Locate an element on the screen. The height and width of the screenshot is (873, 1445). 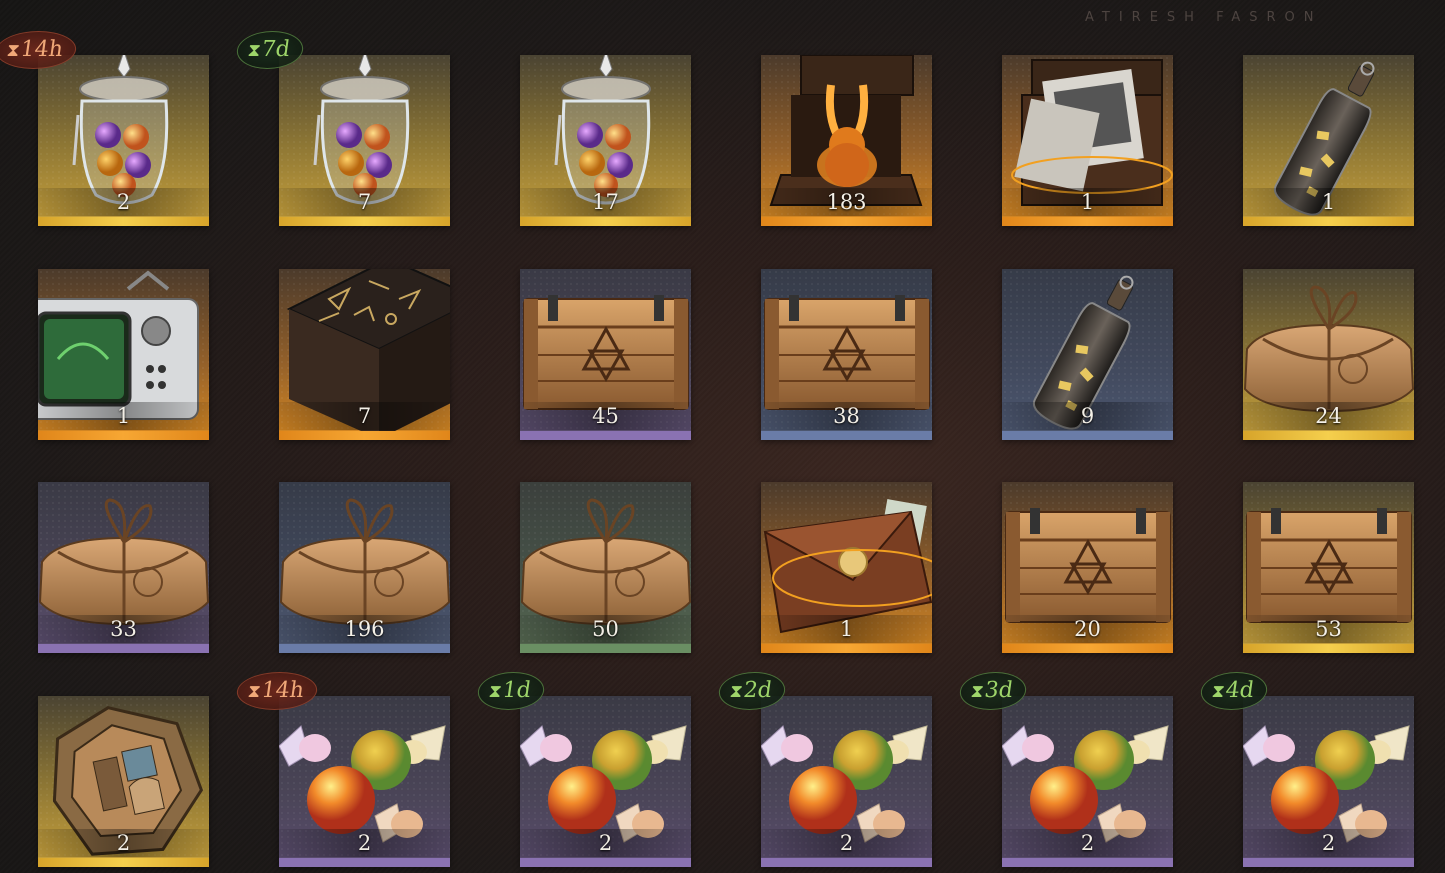
inventory-item-wooden-crate: 20 is located at coordinates (1087, 567).